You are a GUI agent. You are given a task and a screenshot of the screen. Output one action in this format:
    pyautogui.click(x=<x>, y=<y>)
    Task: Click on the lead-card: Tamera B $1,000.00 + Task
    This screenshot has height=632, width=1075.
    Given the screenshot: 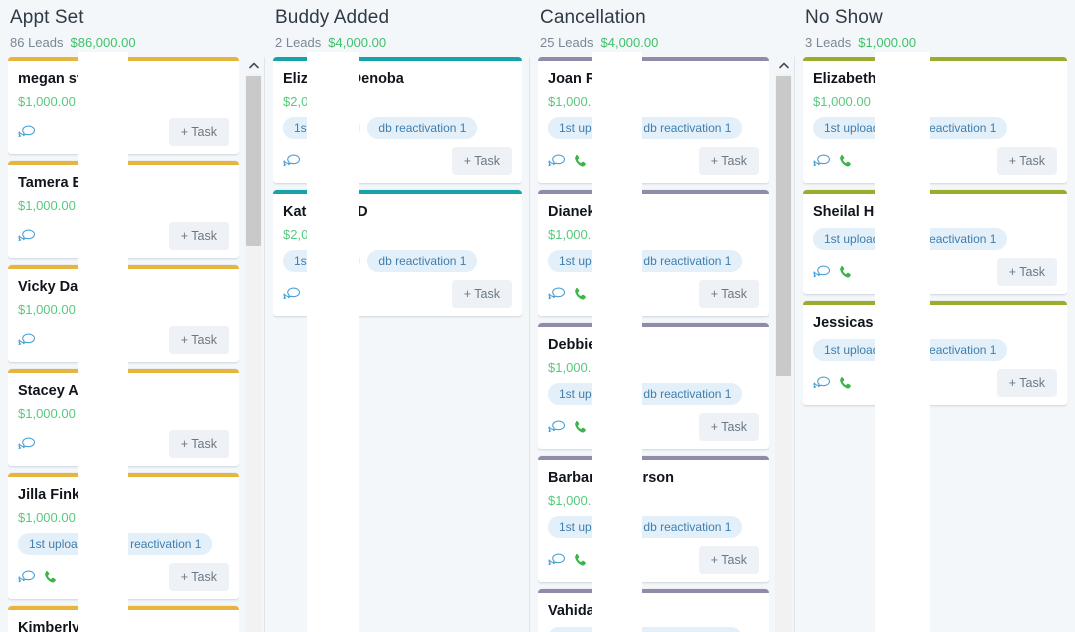 What is the action you would take?
    pyautogui.click(x=123, y=209)
    